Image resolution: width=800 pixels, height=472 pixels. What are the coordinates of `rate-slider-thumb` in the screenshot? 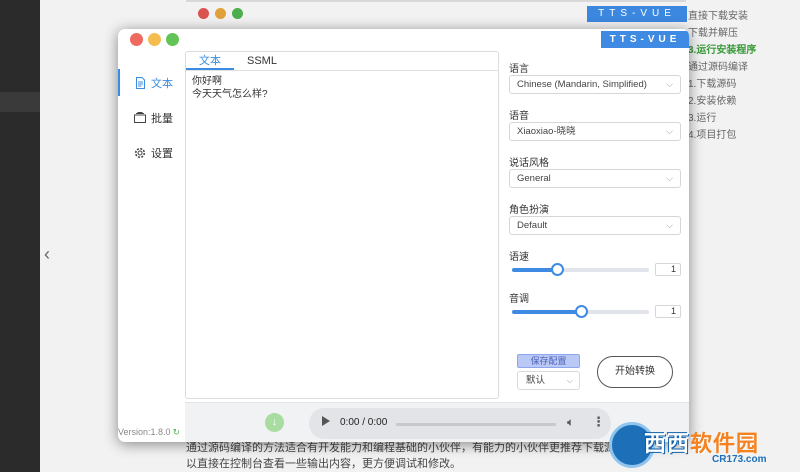 It's located at (558, 269).